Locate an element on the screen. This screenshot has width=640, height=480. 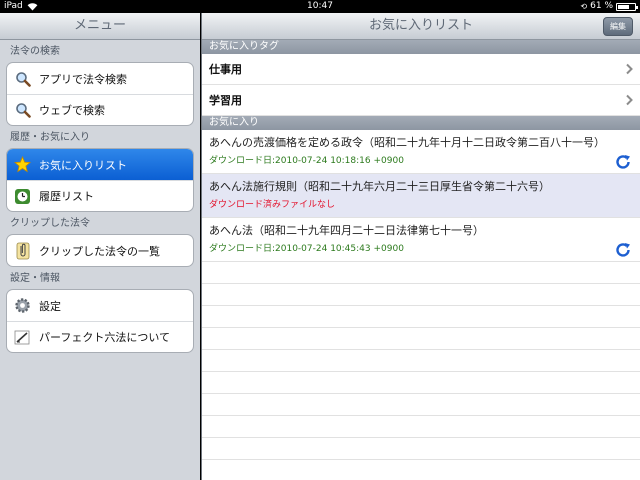
section-header-clipped: クリップした法令 is located at coordinates (50, 223).